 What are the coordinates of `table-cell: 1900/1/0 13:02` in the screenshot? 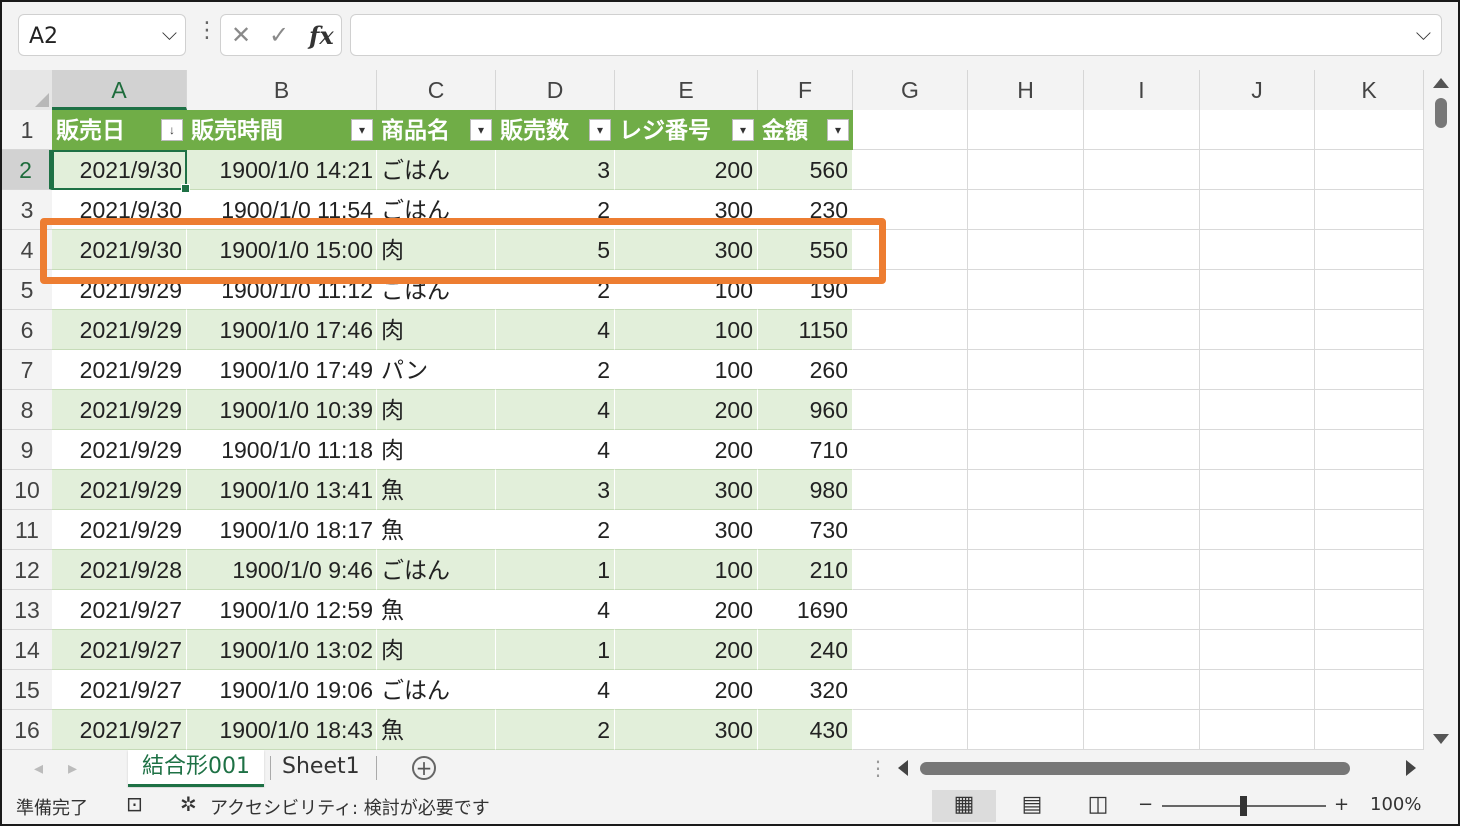 It's located at (282, 650).